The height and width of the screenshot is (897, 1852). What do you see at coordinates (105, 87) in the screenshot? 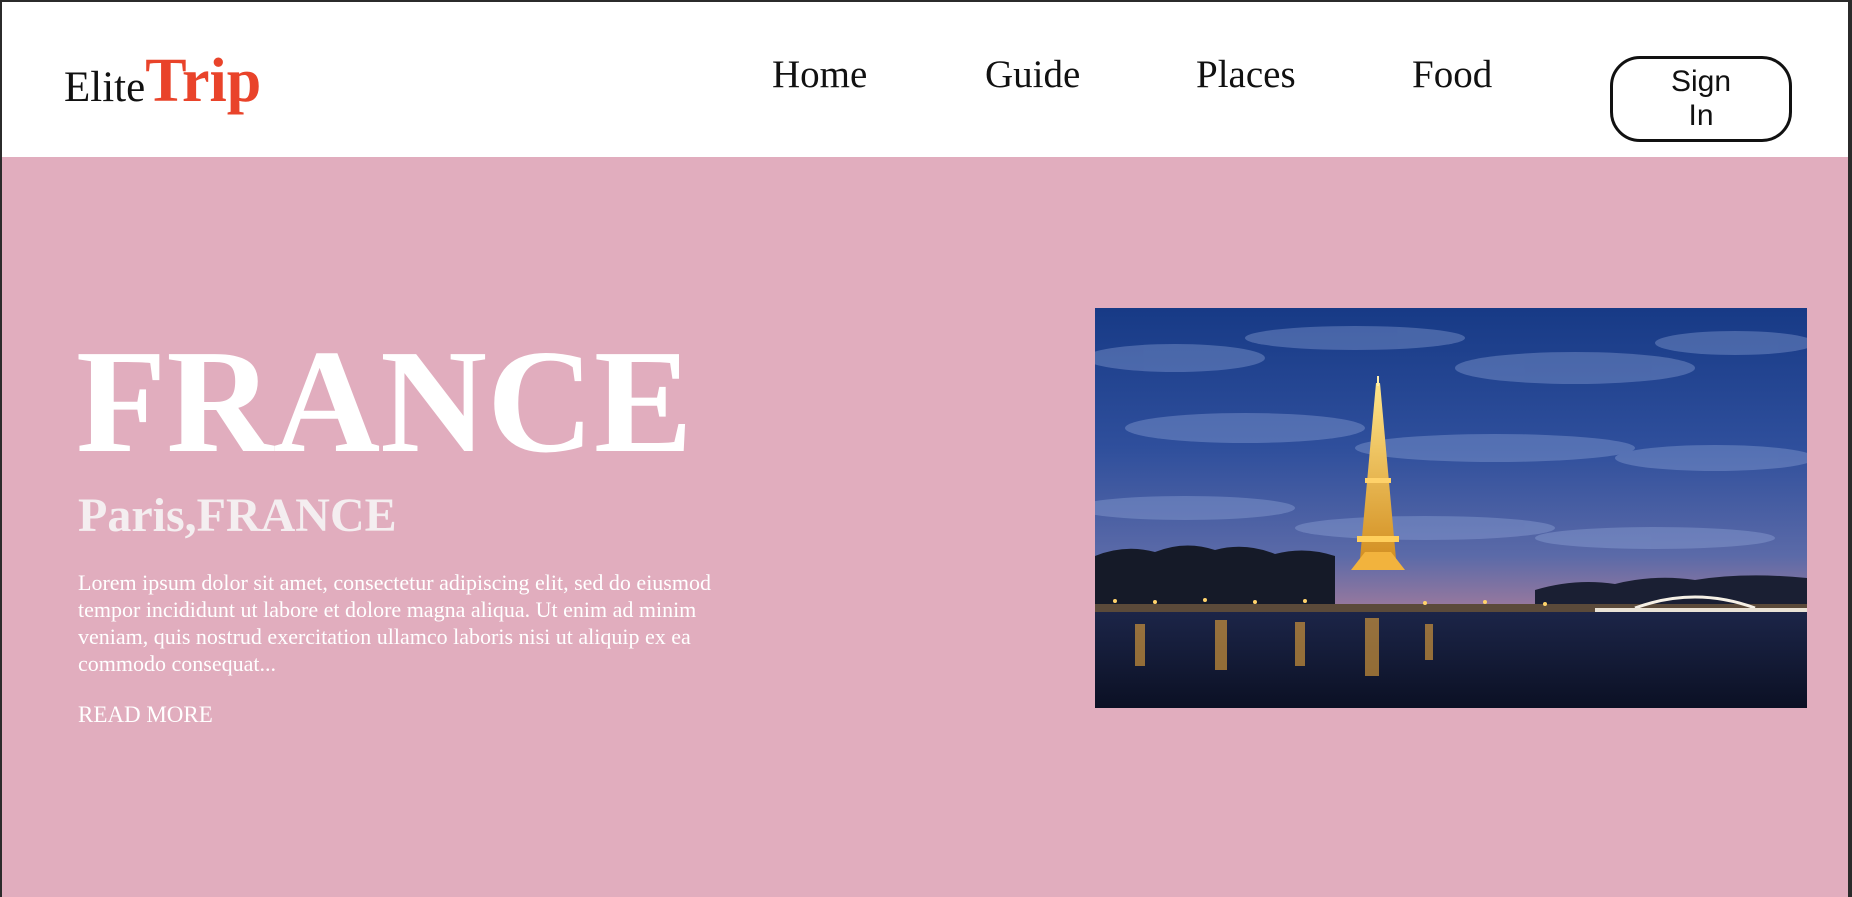
I see `logo-elite-text: Elite` at bounding box center [105, 87].